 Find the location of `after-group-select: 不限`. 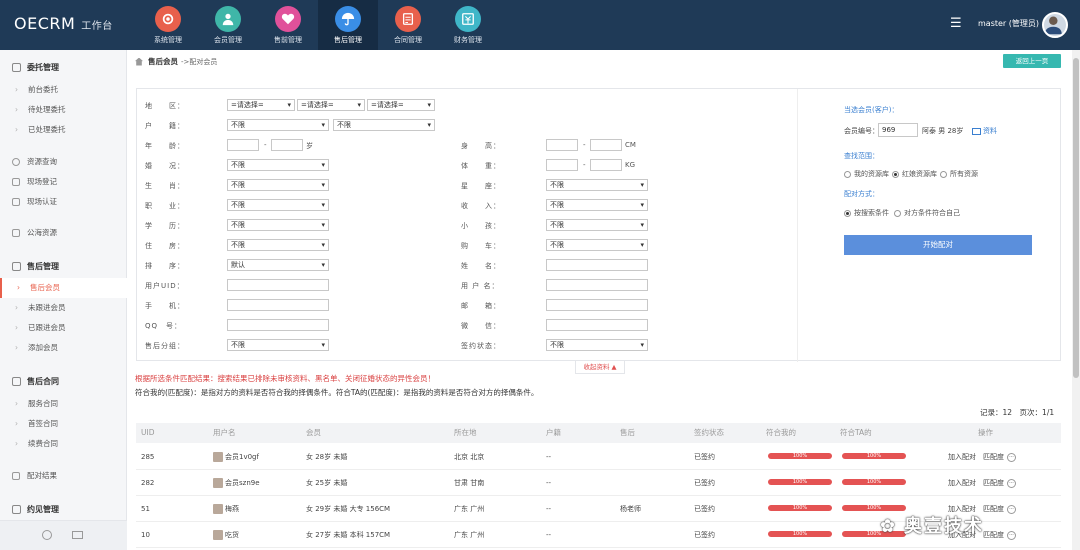

after-group-select: 不限 is located at coordinates (278, 345).